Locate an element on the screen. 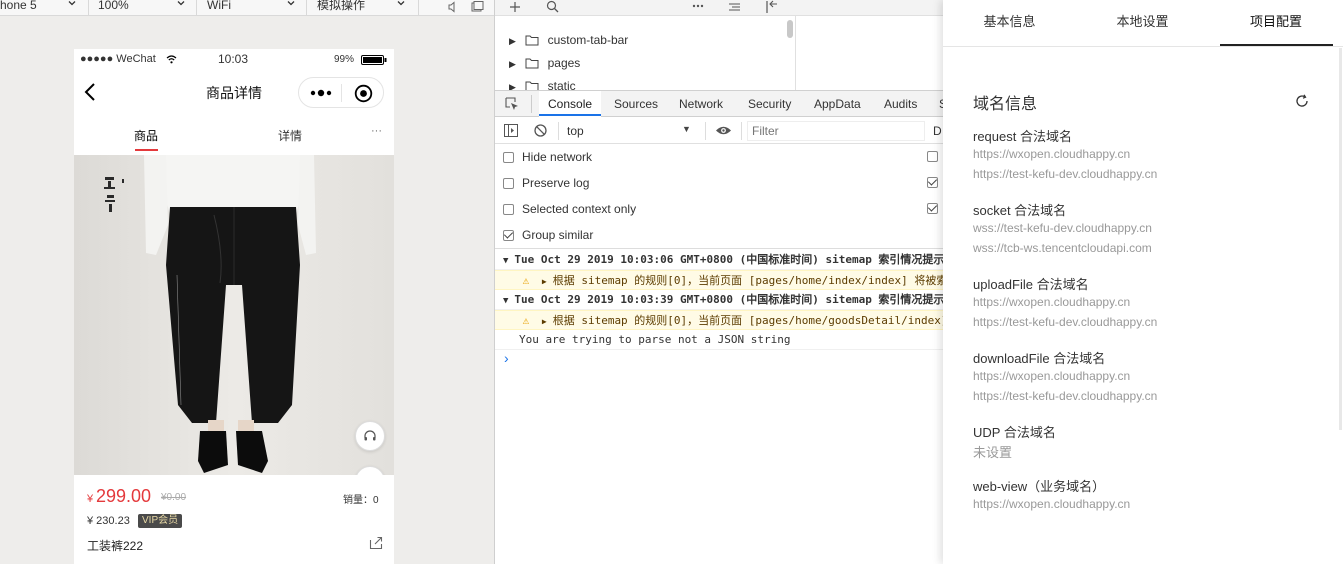 The image size is (1343, 564). price-currency: ¥ is located at coordinates (90, 499).